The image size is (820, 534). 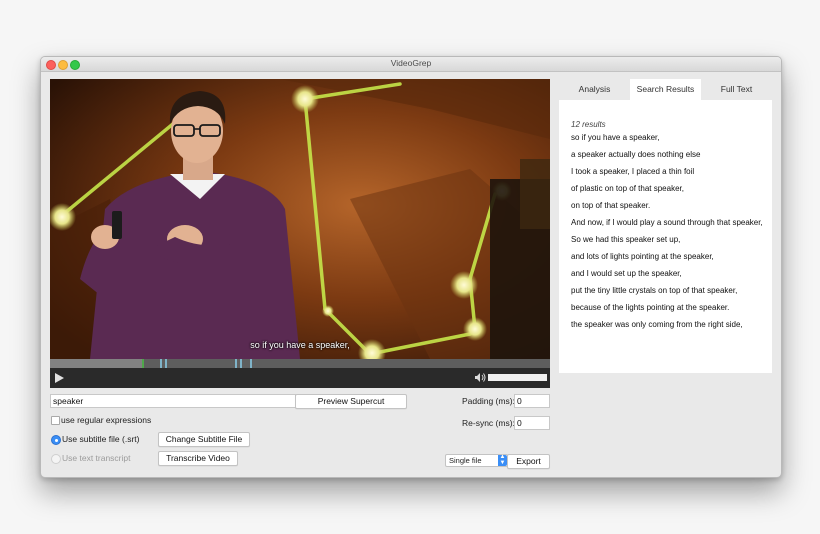 I want to click on tab-analysis: Analysis, so click(x=594, y=89).